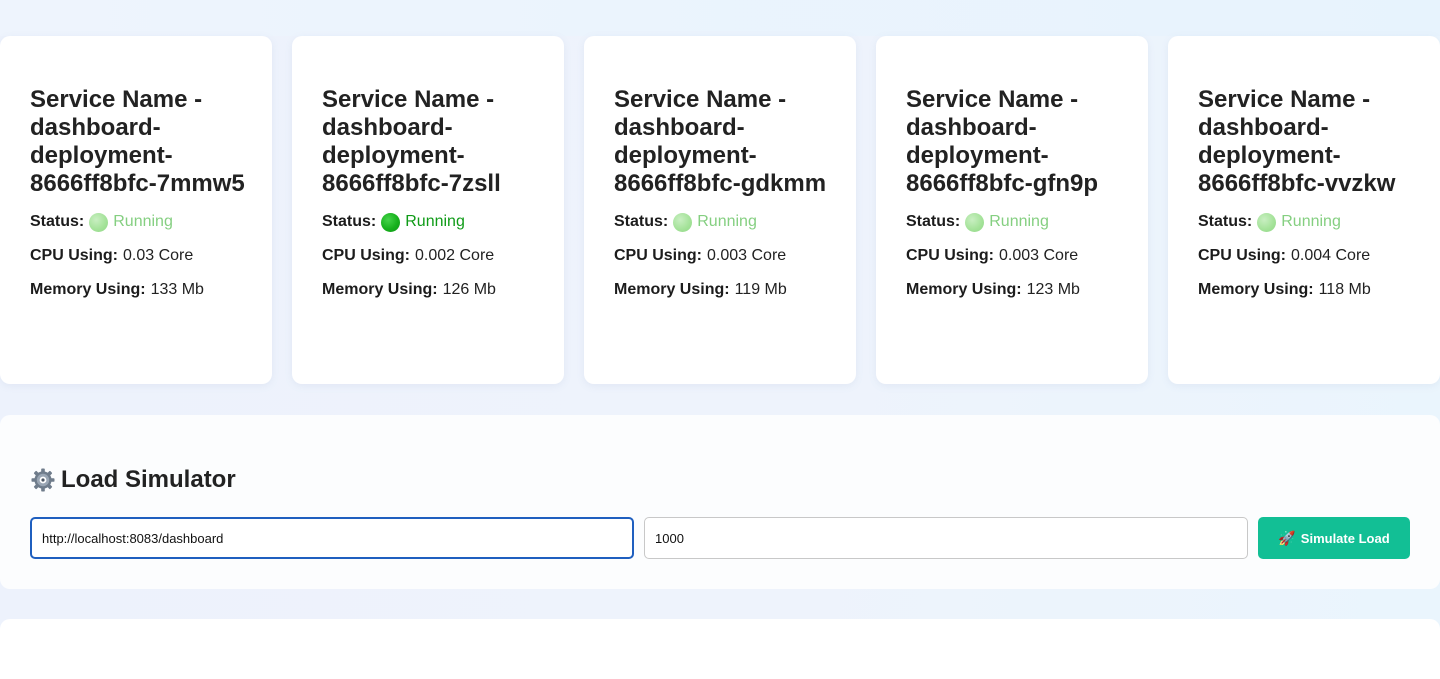 Image resolution: width=1440 pixels, height=679 pixels. I want to click on cpu-value: 0.002 Core, so click(455, 255).